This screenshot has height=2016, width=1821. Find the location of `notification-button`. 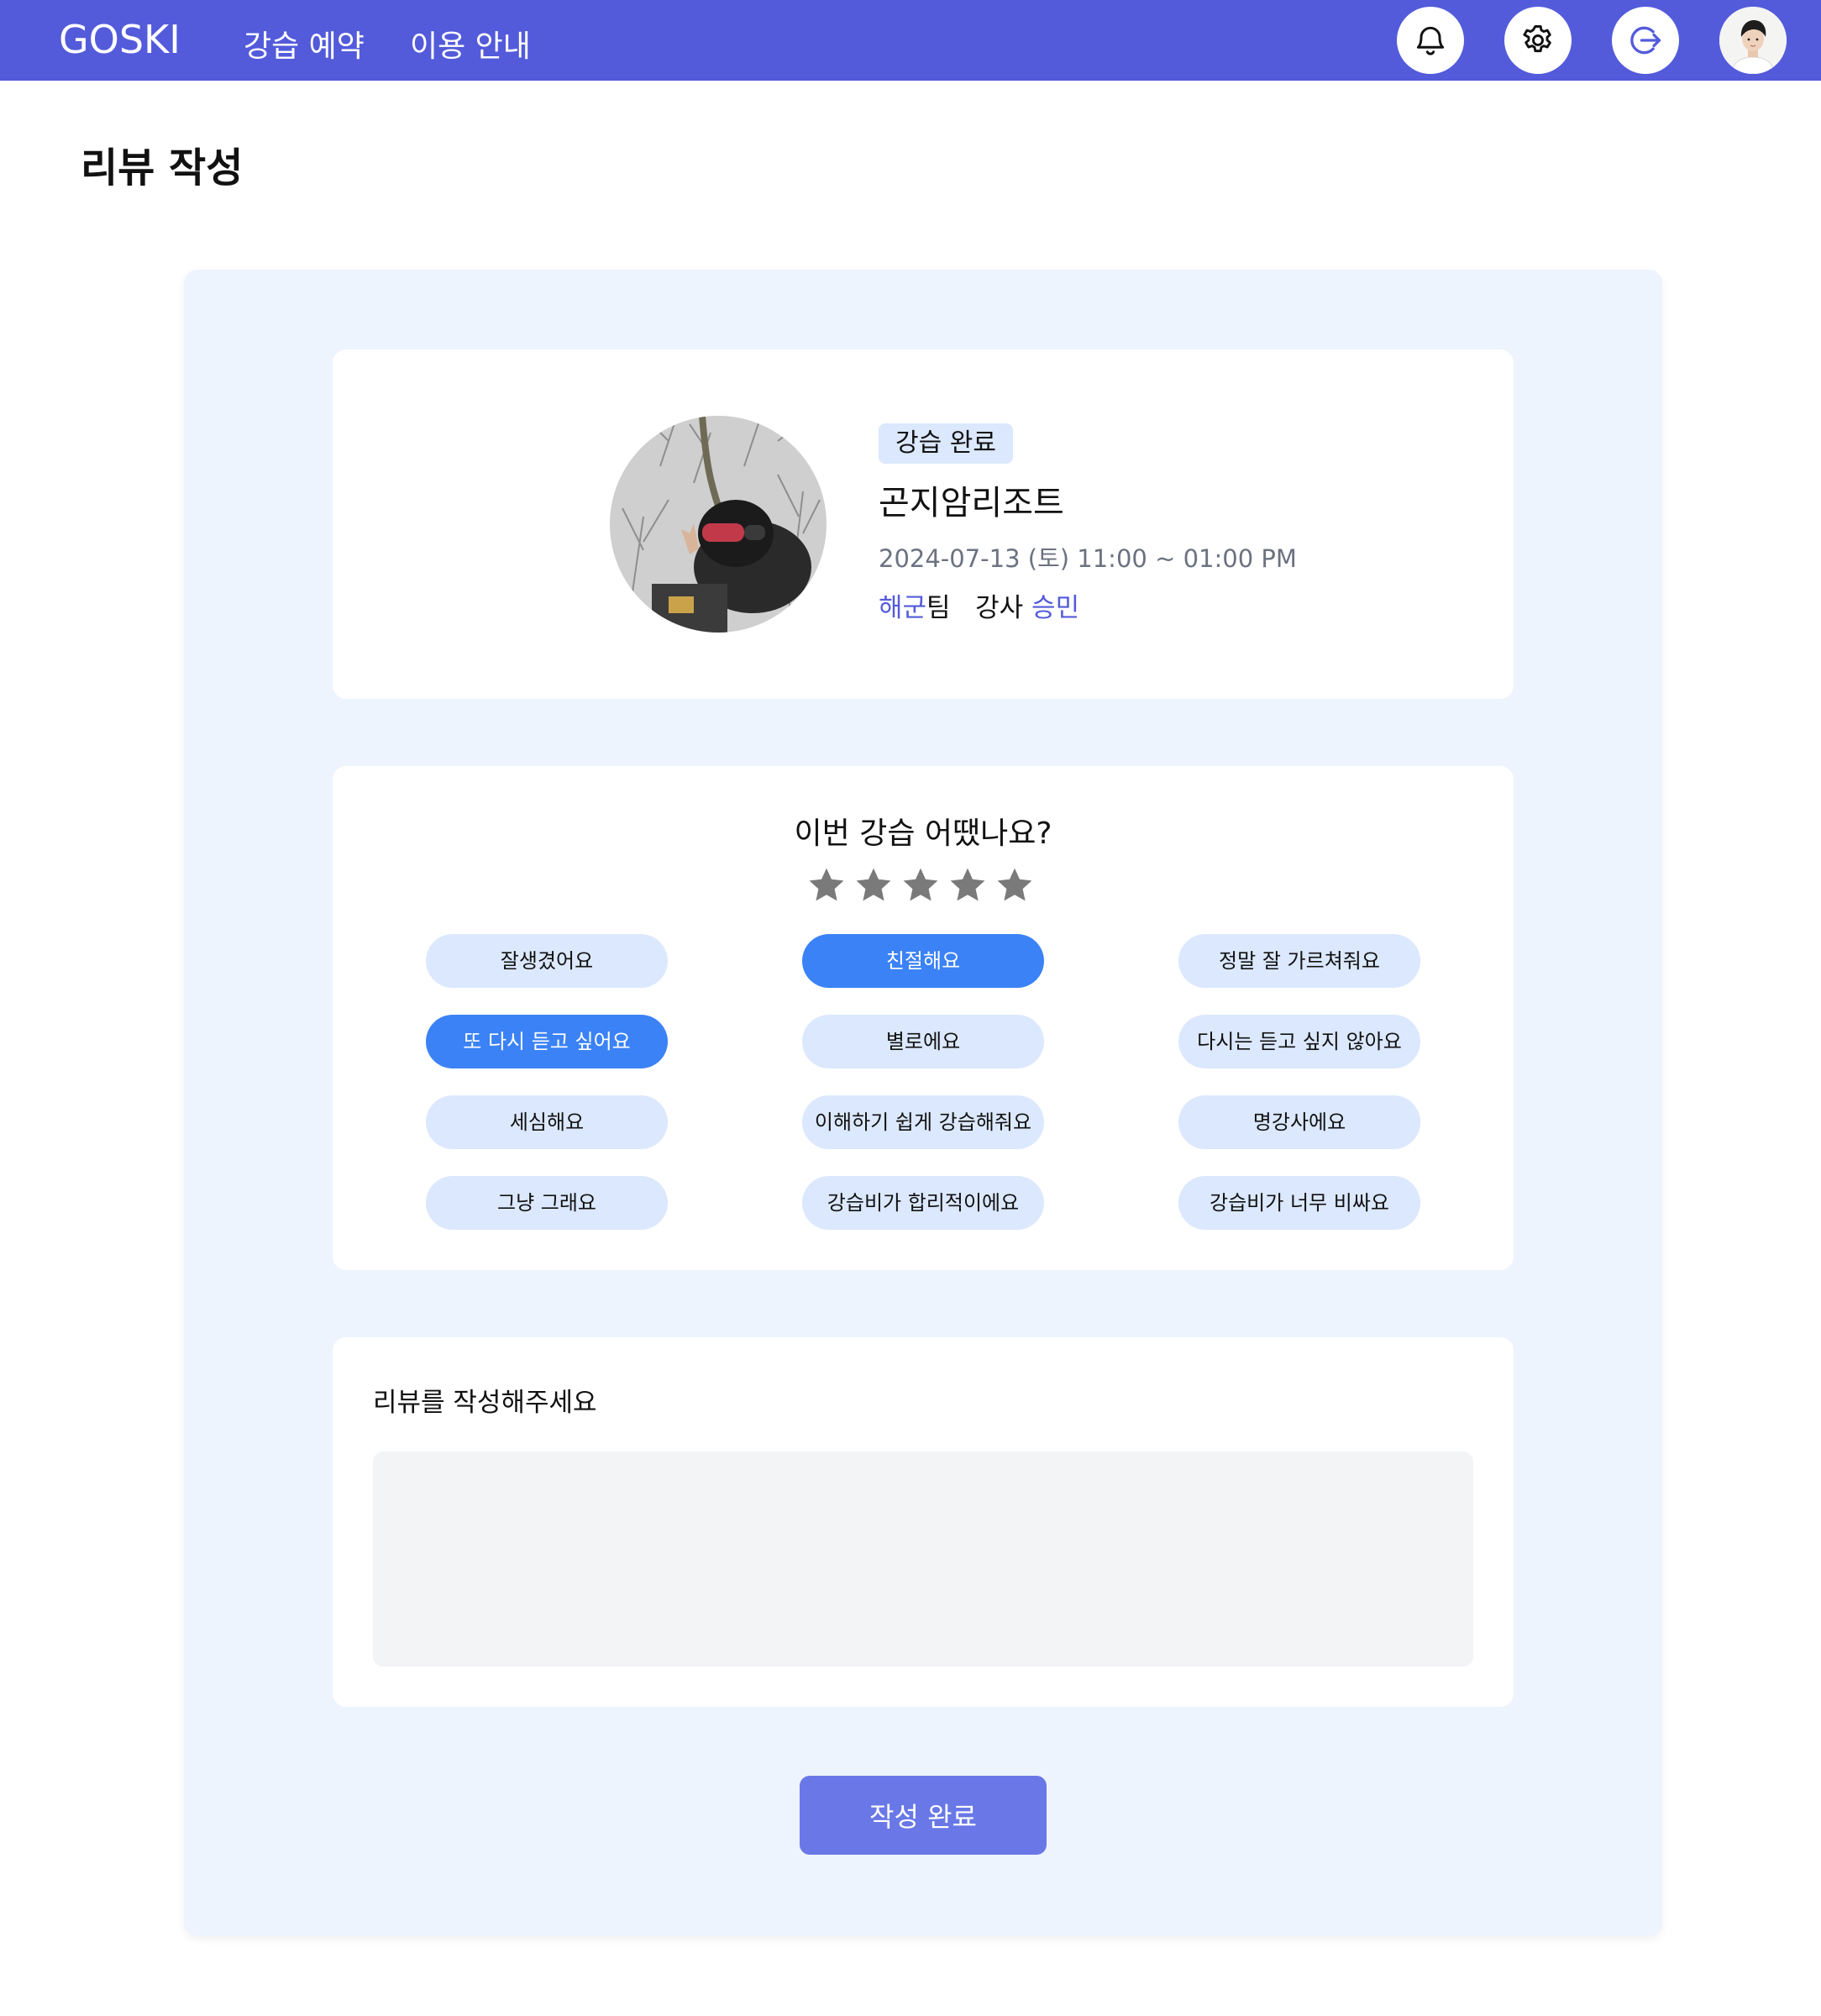

notification-button is located at coordinates (1430, 40).